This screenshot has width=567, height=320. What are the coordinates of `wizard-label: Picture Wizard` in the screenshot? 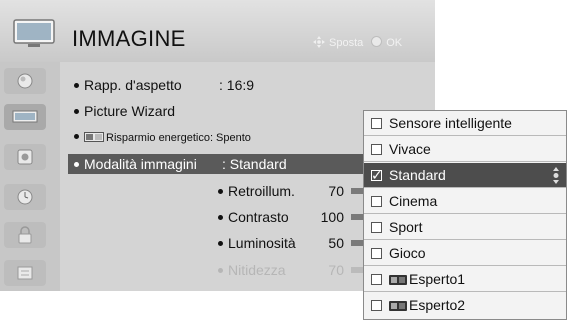 It's located at (130, 111).